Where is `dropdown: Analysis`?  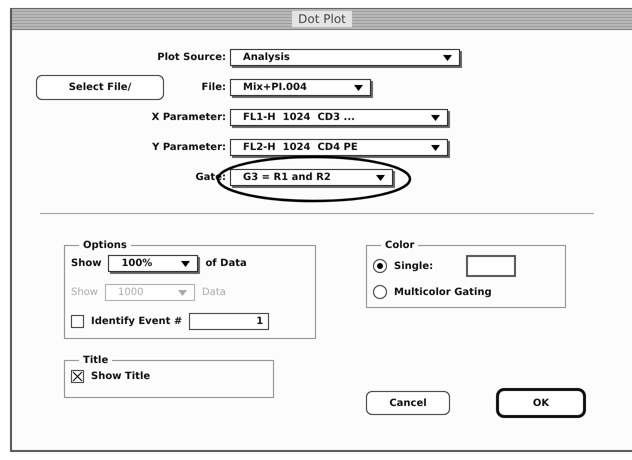 dropdown: Analysis is located at coordinates (345, 57).